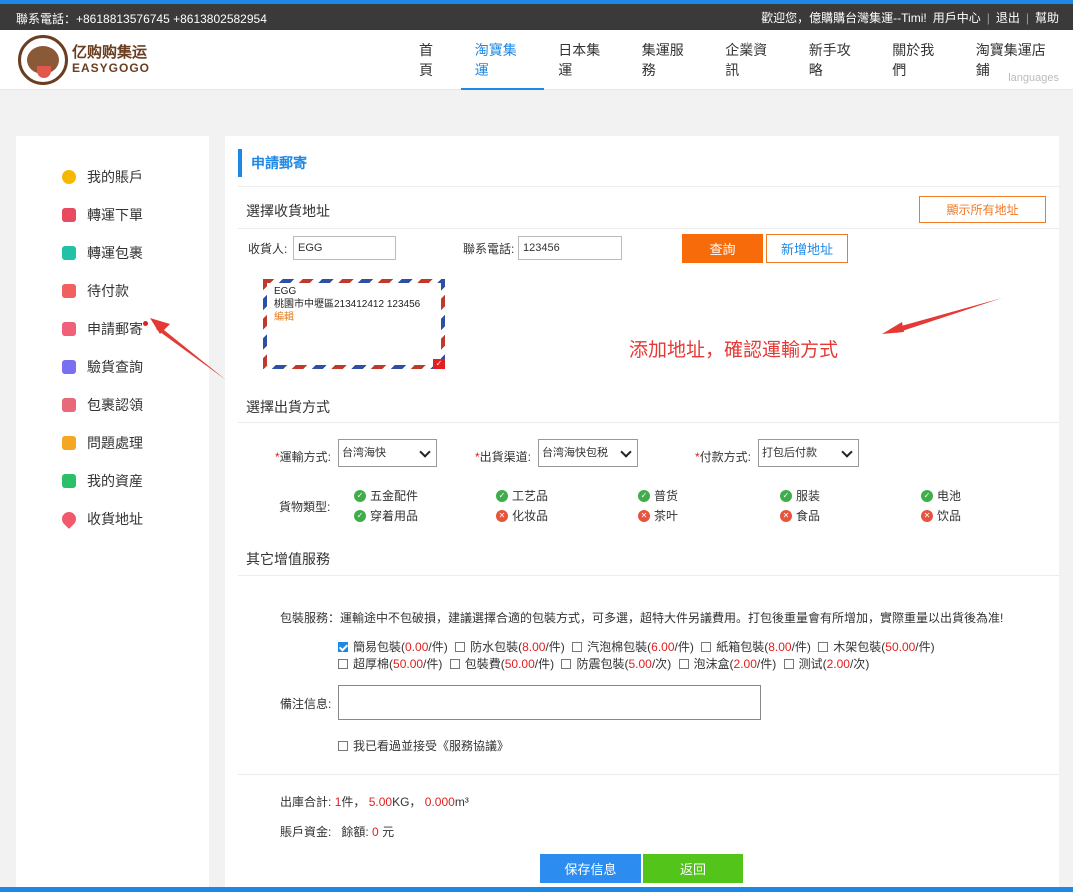 This screenshot has height=892, width=1073. Describe the element at coordinates (727, 664) in the screenshot. I see `pack-option: 泡沫盒(2.00/件)` at that location.